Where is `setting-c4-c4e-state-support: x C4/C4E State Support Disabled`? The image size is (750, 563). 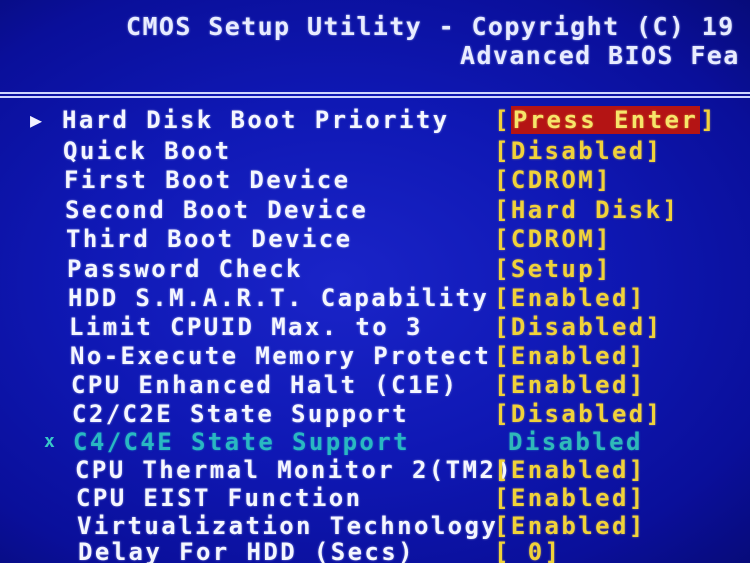 setting-c4-c4e-state-support: x C4/C4E State Support Disabled is located at coordinates (375, 442).